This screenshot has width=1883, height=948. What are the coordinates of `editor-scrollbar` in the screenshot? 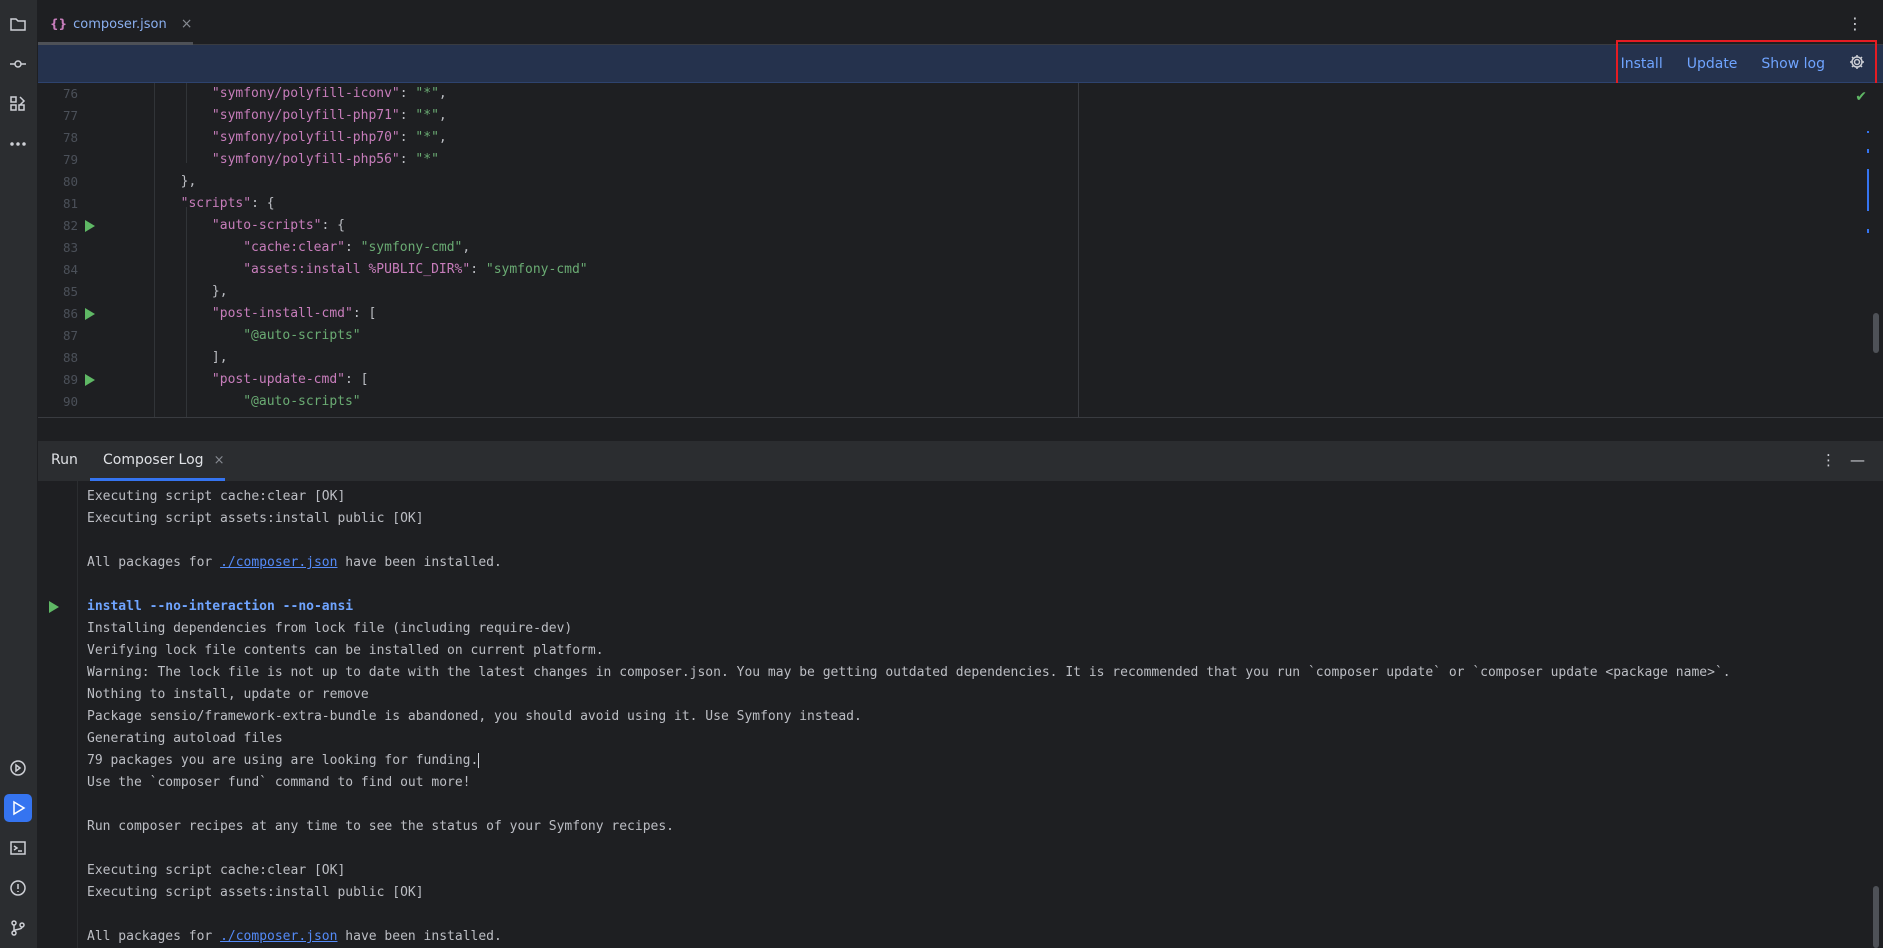 It's located at (1876, 333).